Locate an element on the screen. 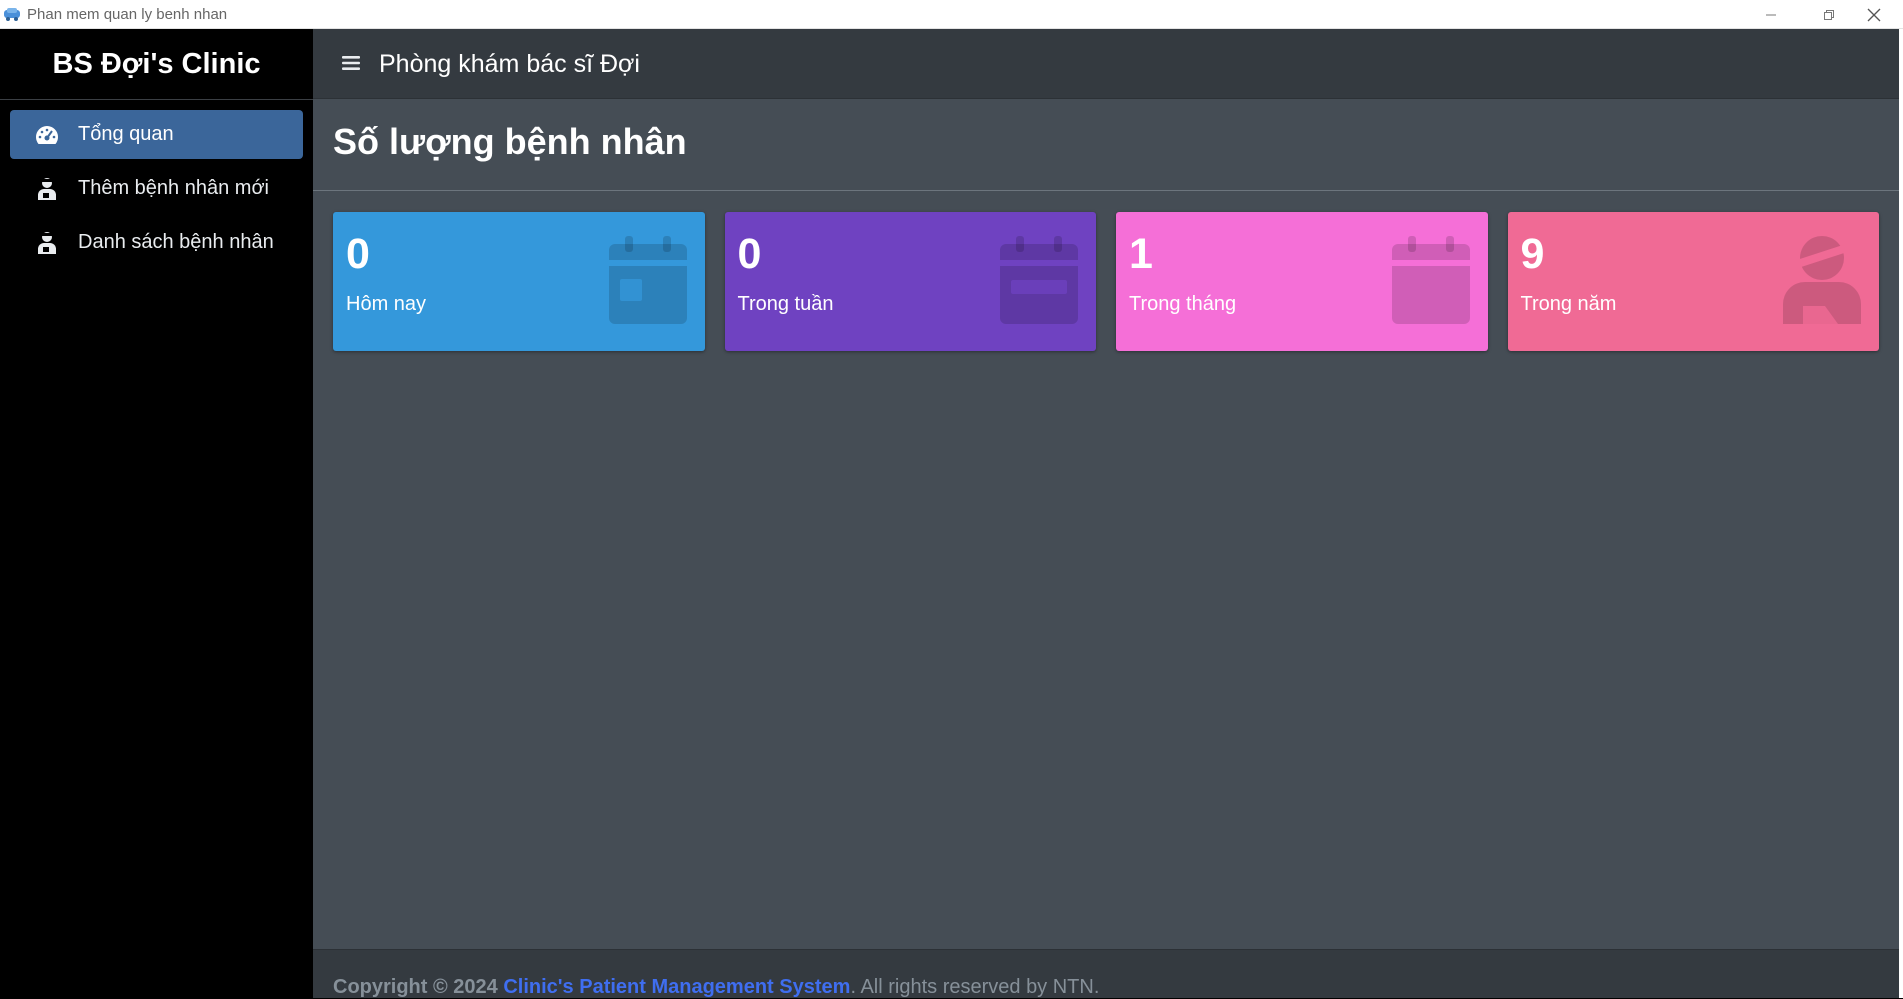 The height and width of the screenshot is (999, 1903). window-title: Phan mem quan ly benh nhan is located at coordinates (127, 14).